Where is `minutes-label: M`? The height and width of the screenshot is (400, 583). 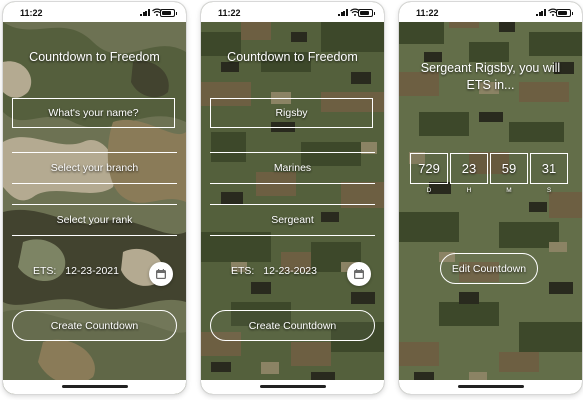
minutes-label: M is located at coordinates (509, 190).